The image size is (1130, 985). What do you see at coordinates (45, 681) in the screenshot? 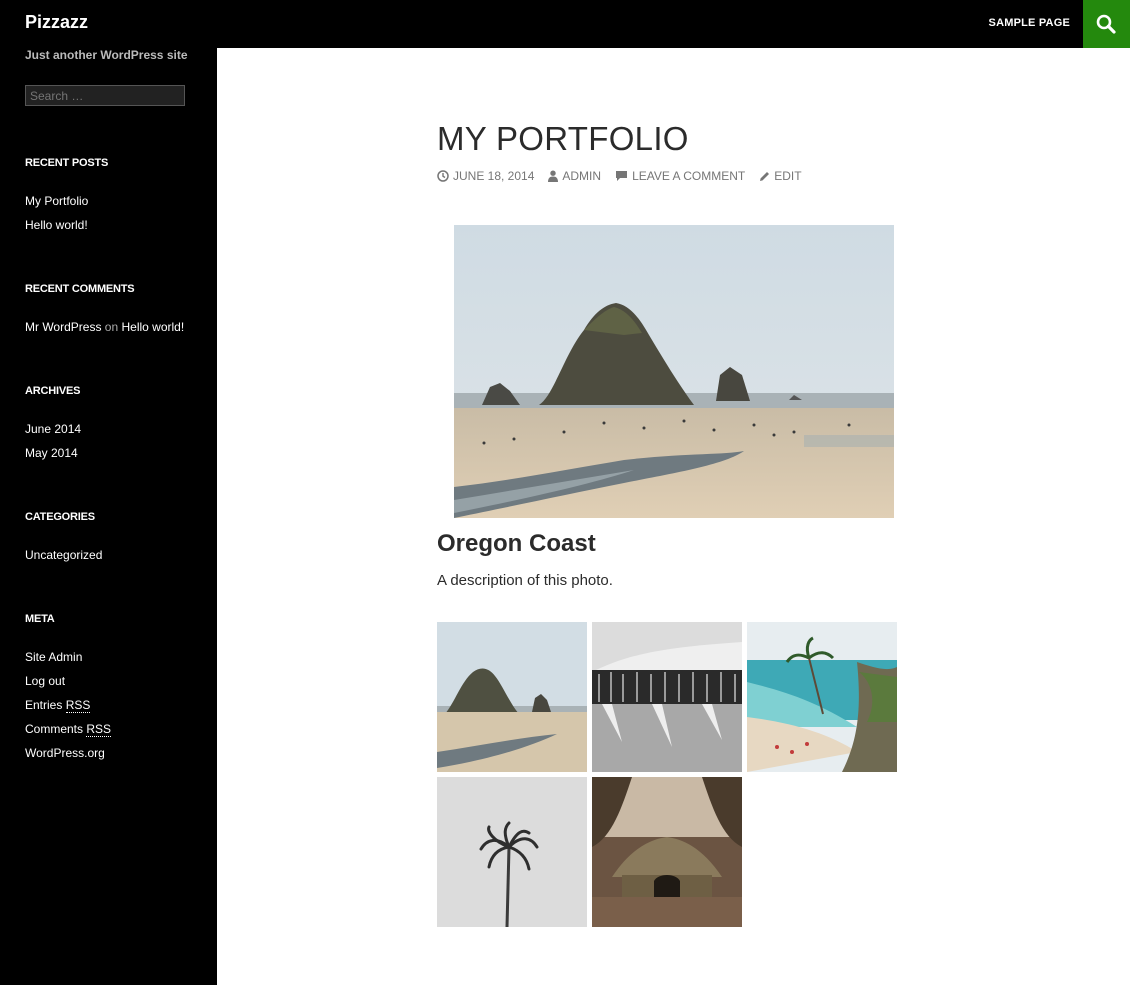
I see `log-out-link: Log out` at bounding box center [45, 681].